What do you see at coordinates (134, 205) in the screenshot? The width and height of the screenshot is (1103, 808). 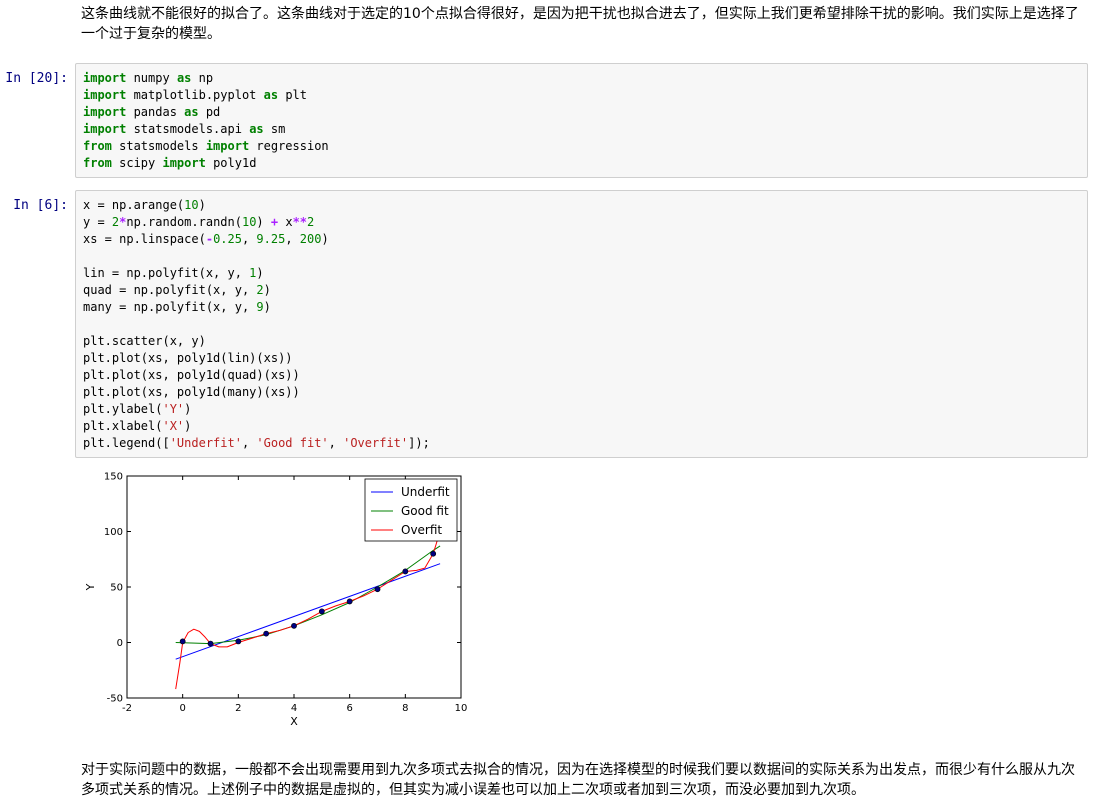 I see `code-token: x = np.arange(` at bounding box center [134, 205].